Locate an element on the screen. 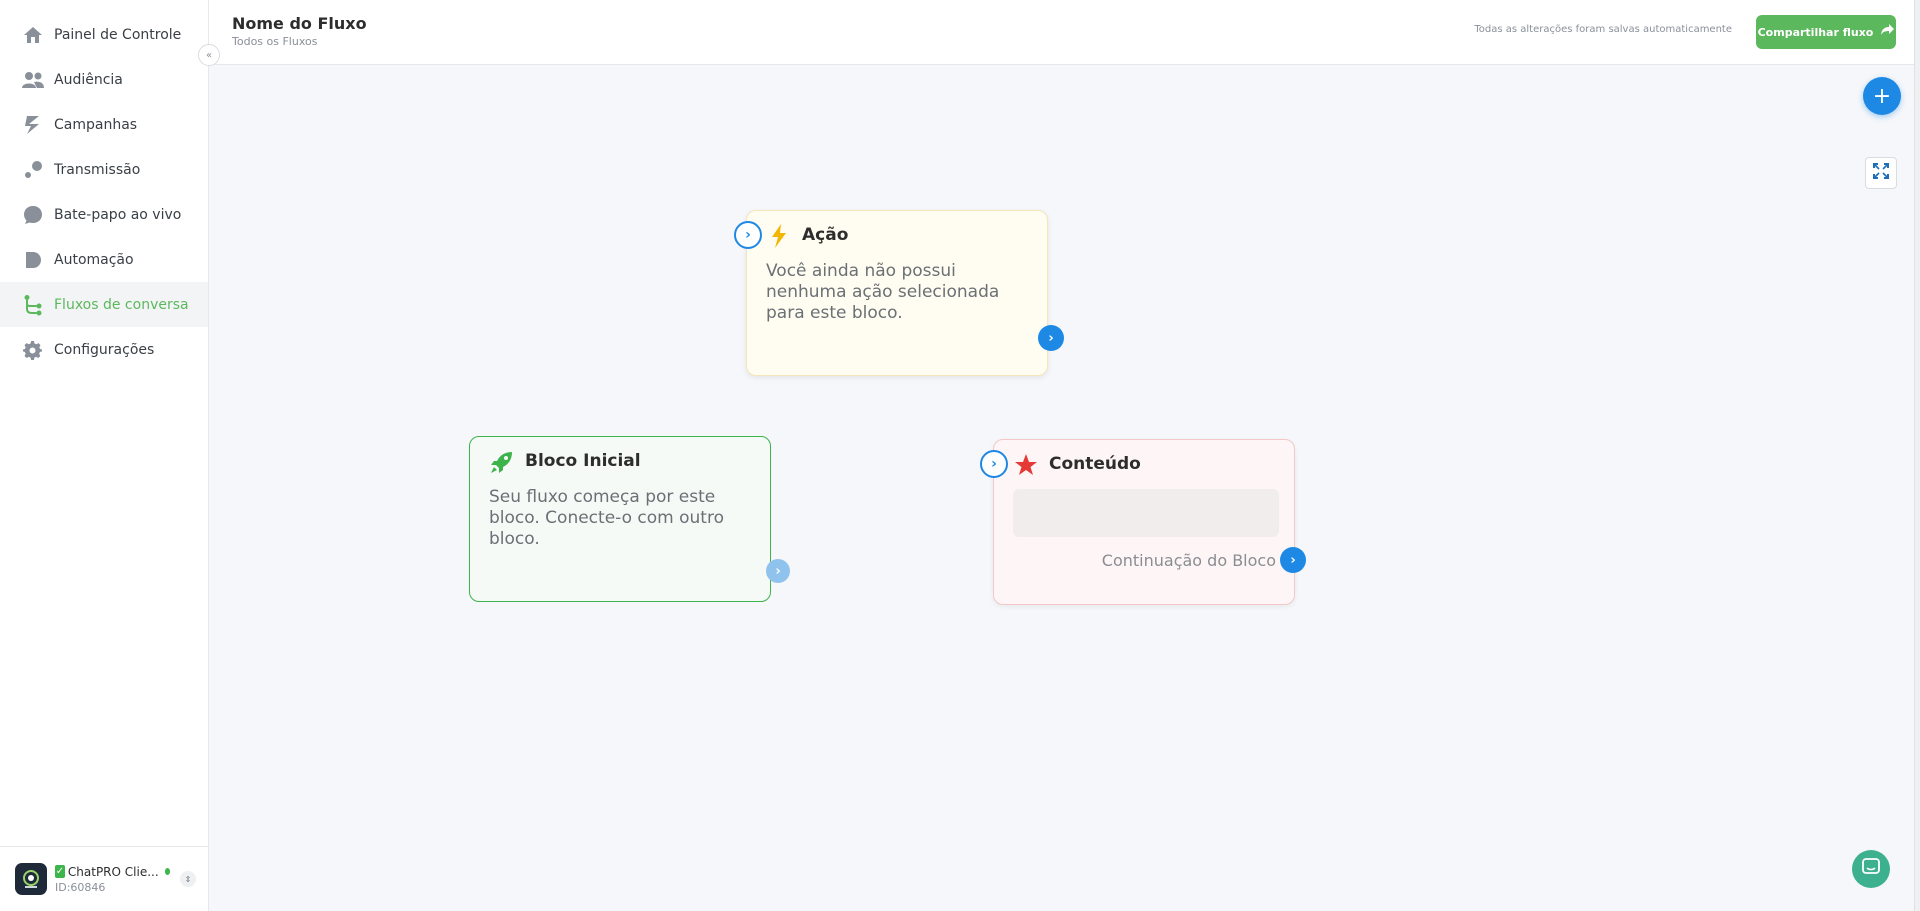 Image resolution: width=1920 pixels, height=911 pixels. sidebar-item-label: Fluxos de conversa is located at coordinates (121, 304).